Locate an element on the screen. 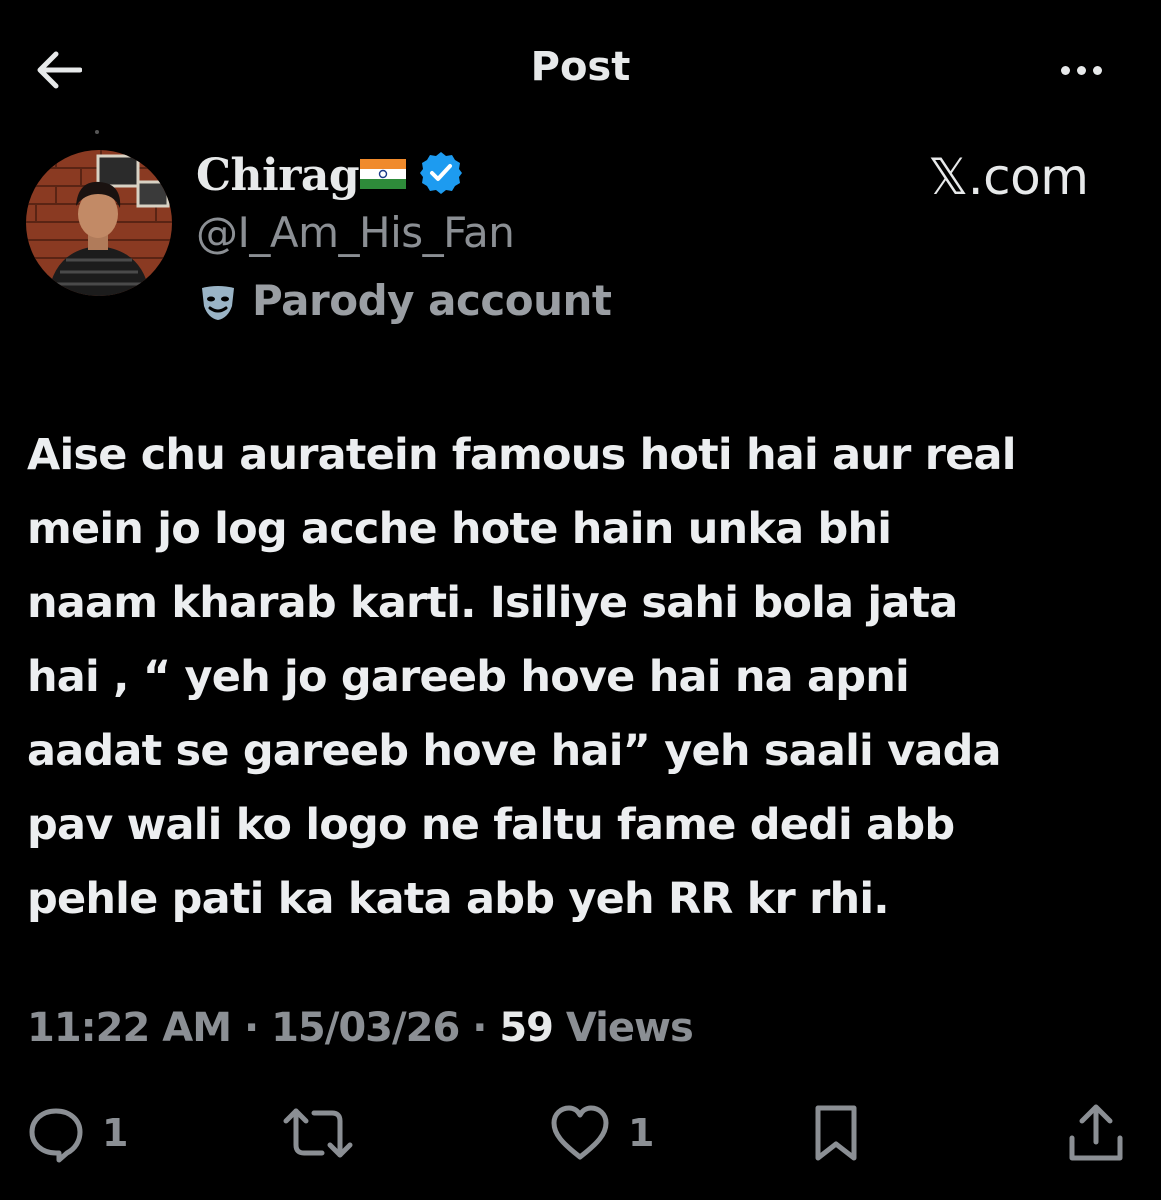 The image size is (1161, 1200). top-bar: Post is located at coordinates (580, 70).